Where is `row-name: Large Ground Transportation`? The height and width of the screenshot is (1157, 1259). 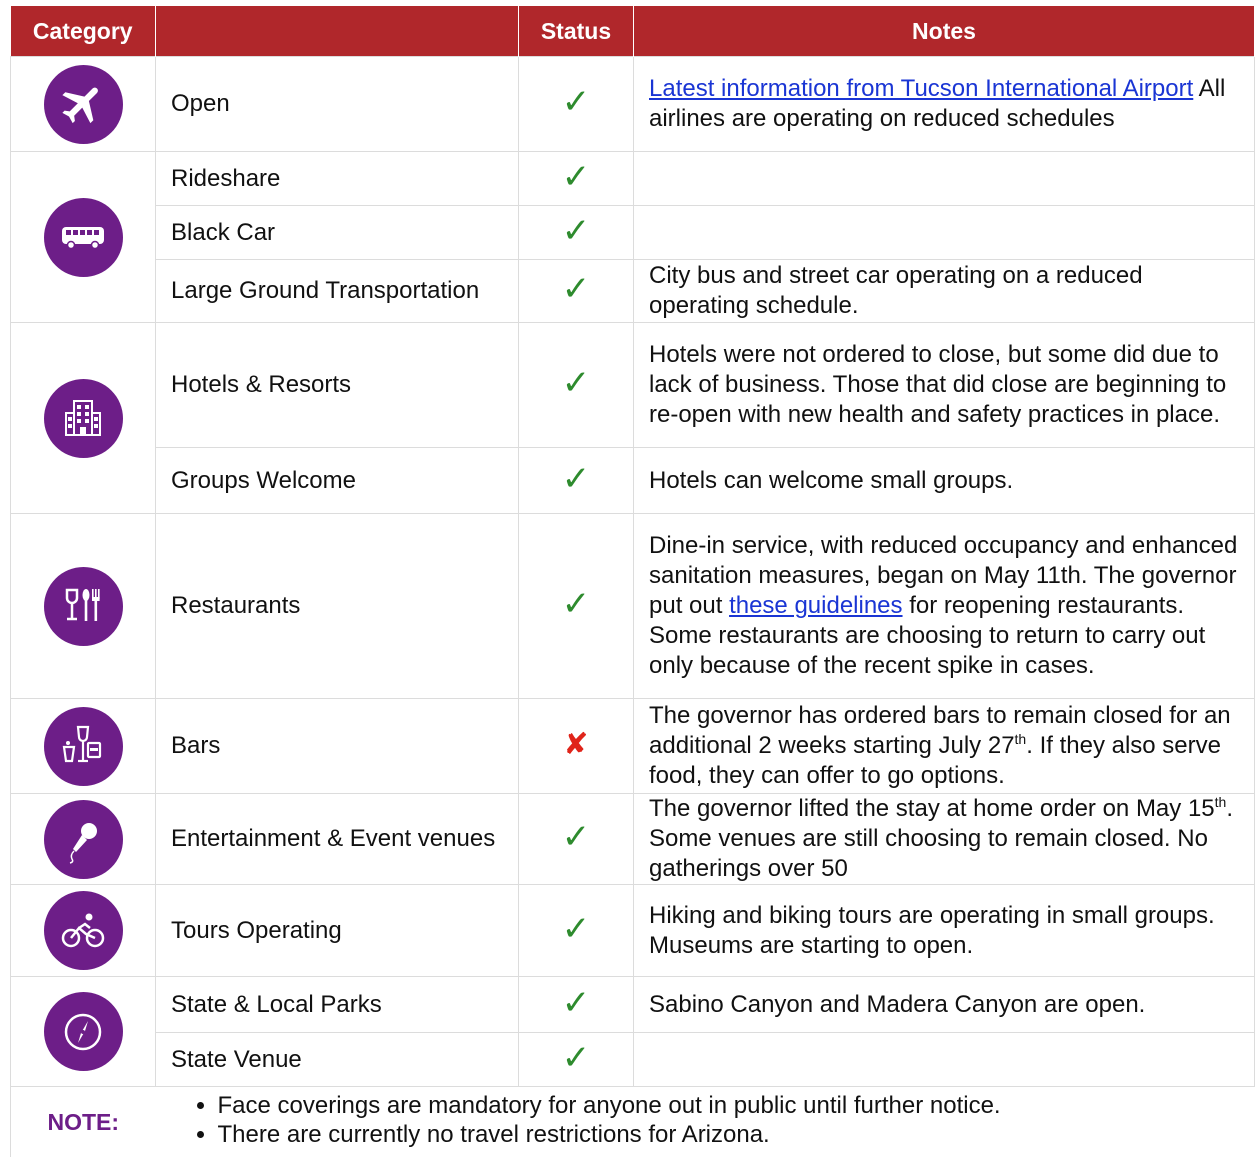 row-name: Large Ground Transportation is located at coordinates (337, 291).